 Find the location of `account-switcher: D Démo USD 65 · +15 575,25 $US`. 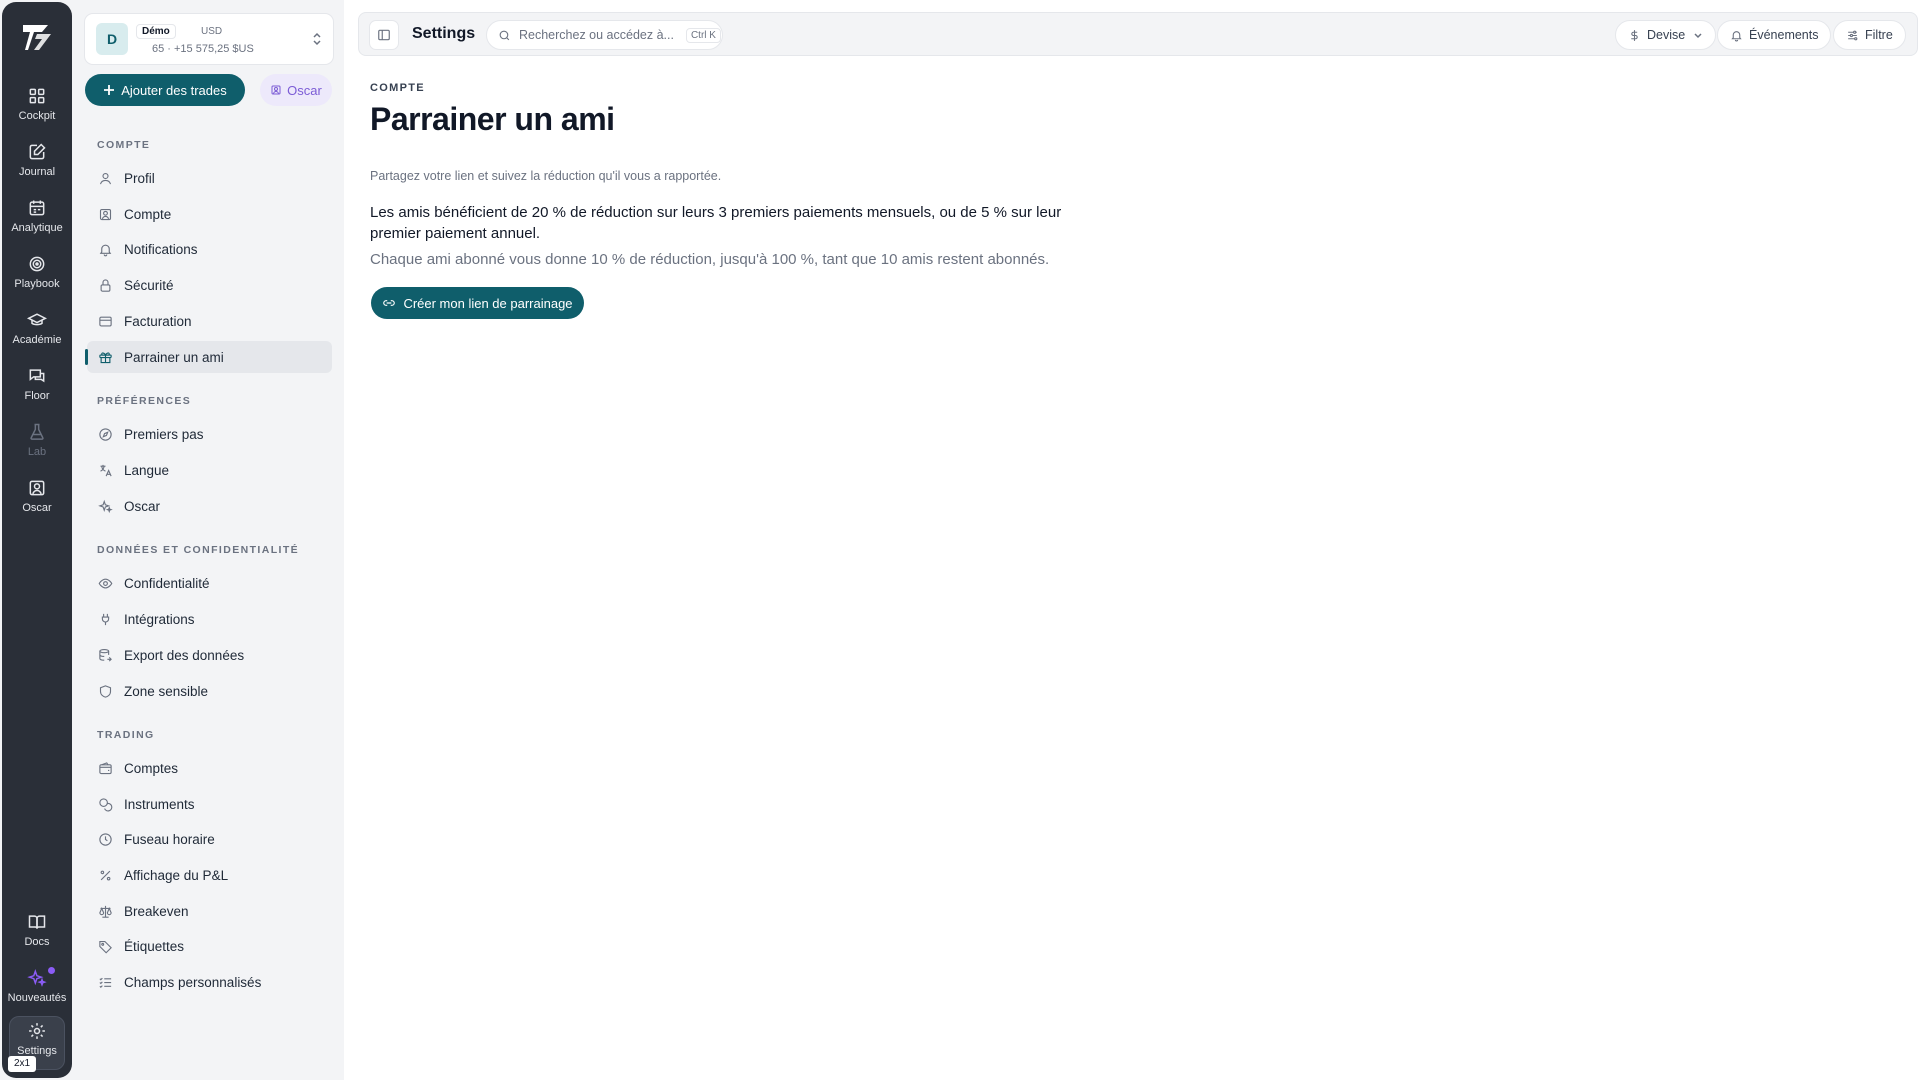

account-switcher: D Démo USD 65 · +15 575,25 $US is located at coordinates (209, 39).